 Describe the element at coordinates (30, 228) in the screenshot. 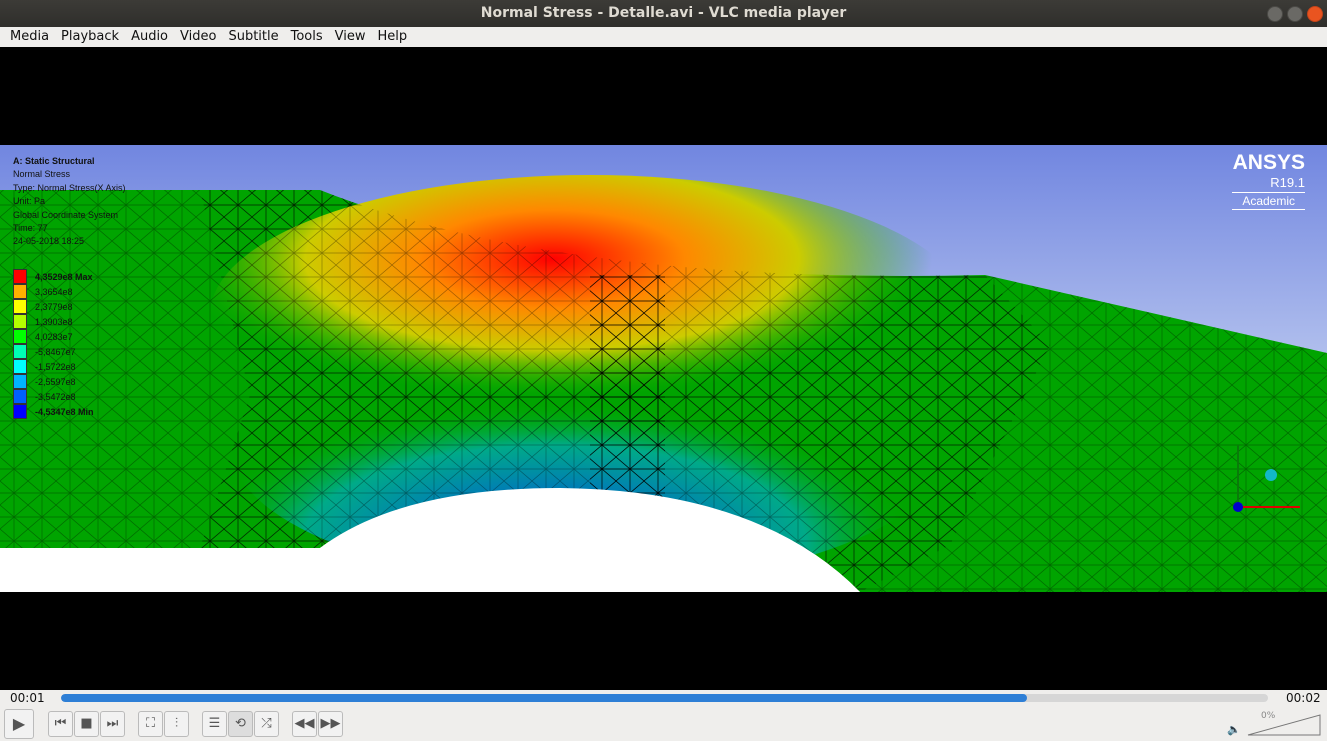

I see `result-time: Time: 77` at that location.